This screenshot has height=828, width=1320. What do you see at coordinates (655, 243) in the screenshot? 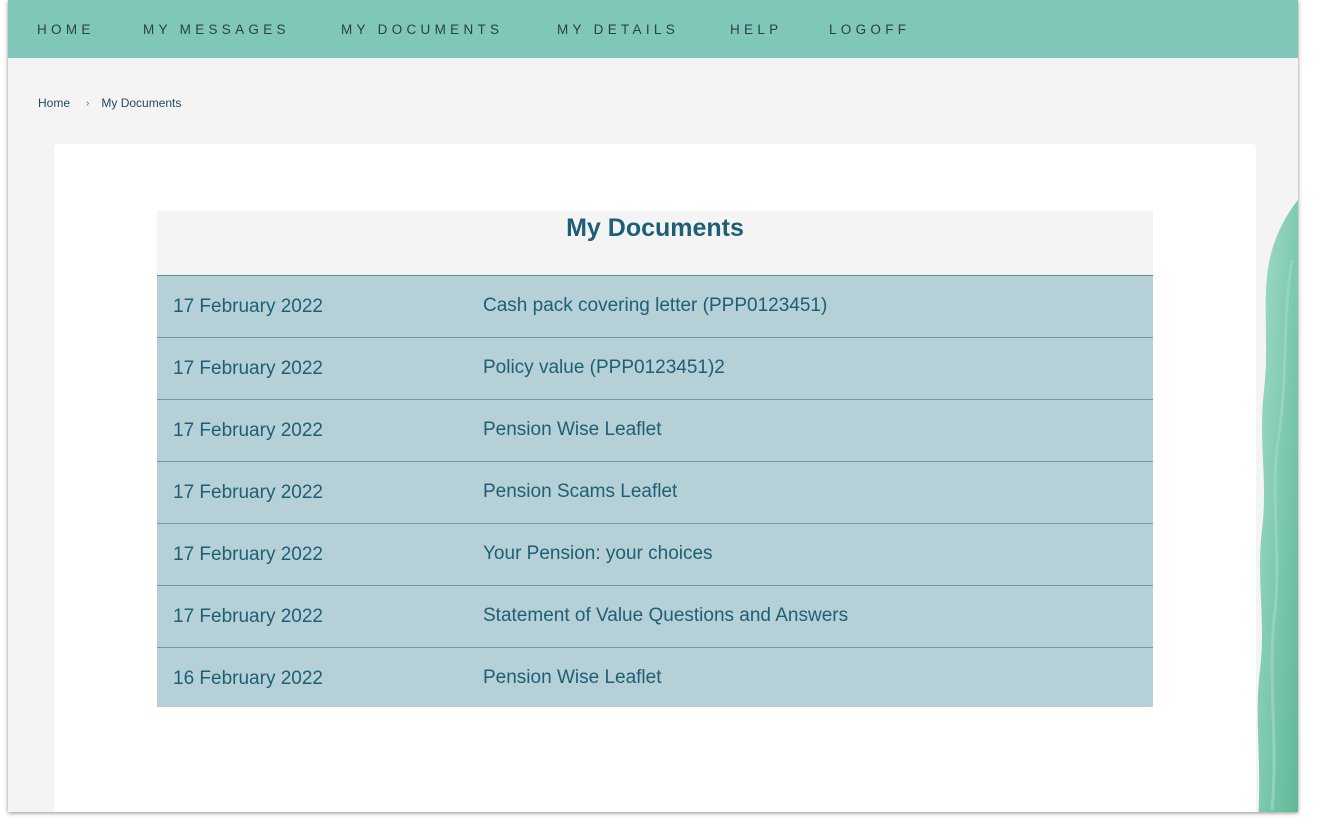
I see `documents-header: My Documents` at bounding box center [655, 243].